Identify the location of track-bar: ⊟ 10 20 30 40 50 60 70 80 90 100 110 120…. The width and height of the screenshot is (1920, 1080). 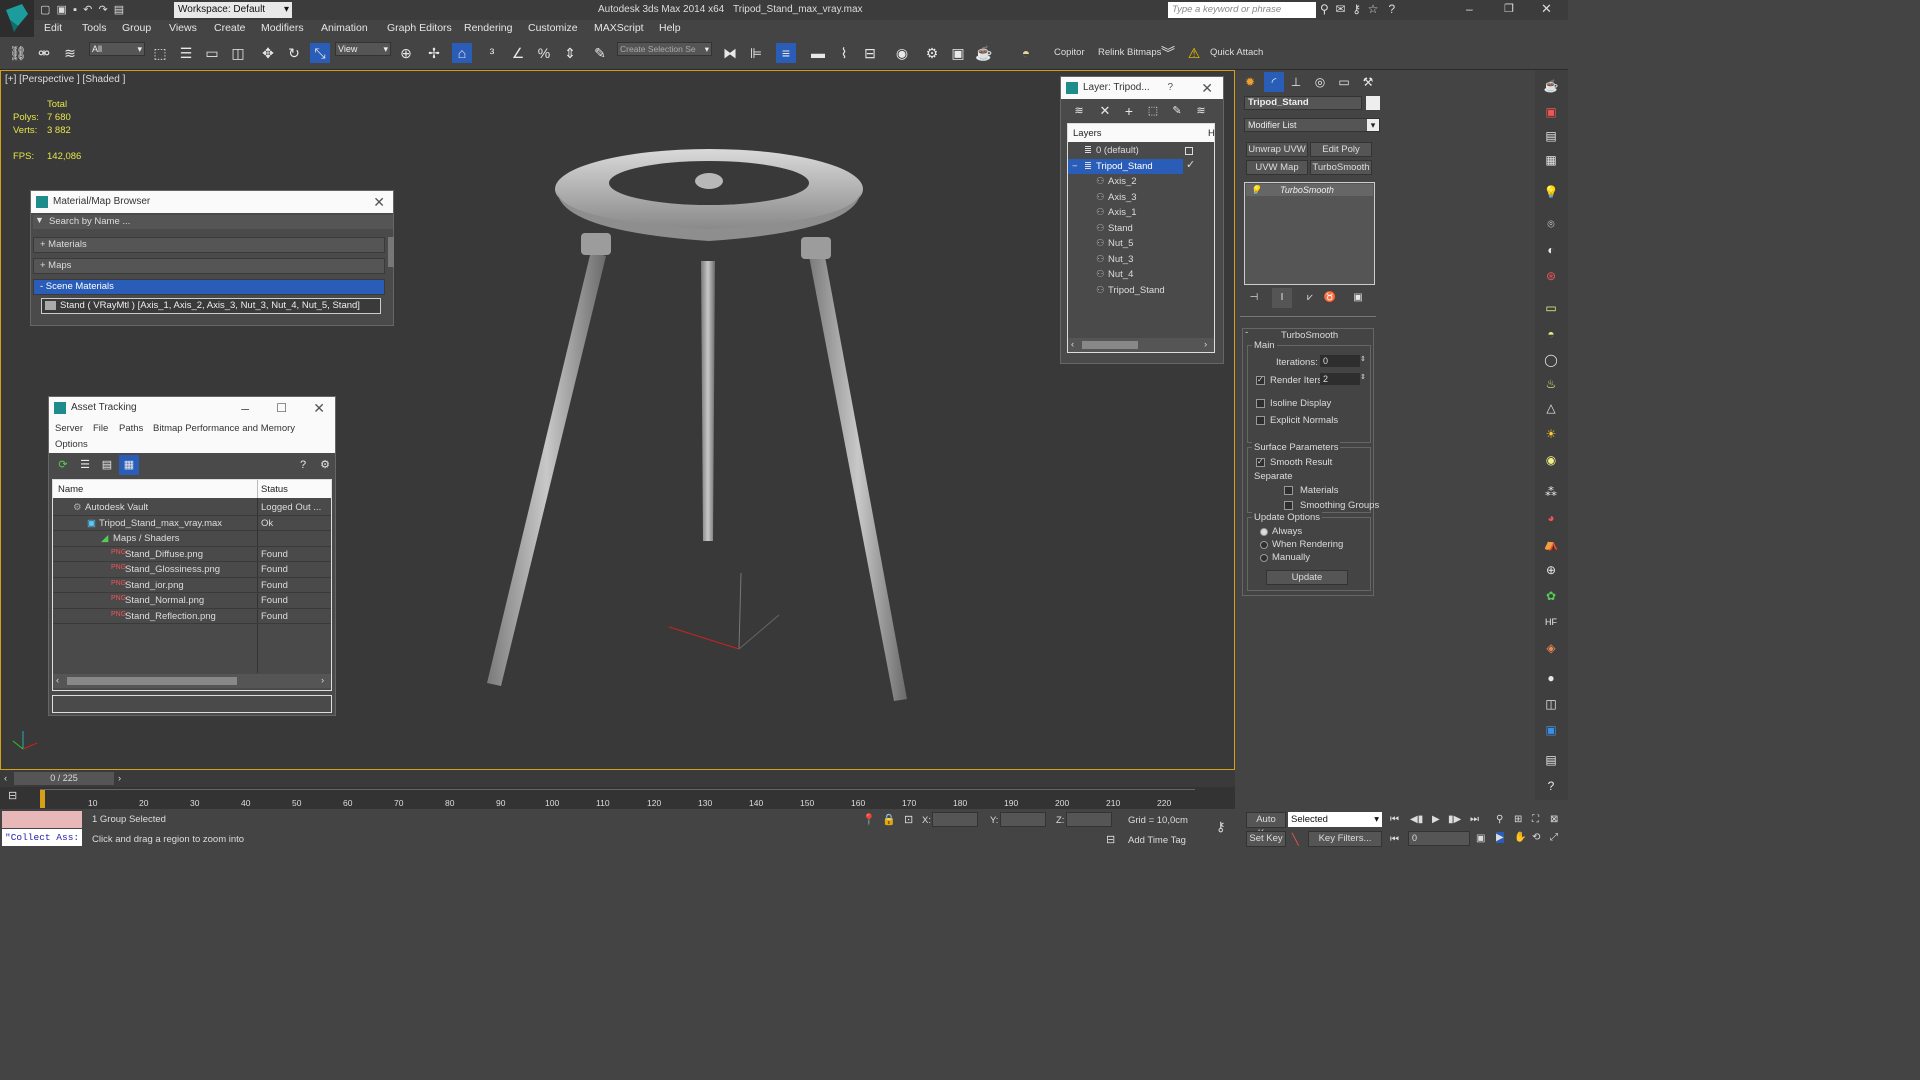
(617, 798).